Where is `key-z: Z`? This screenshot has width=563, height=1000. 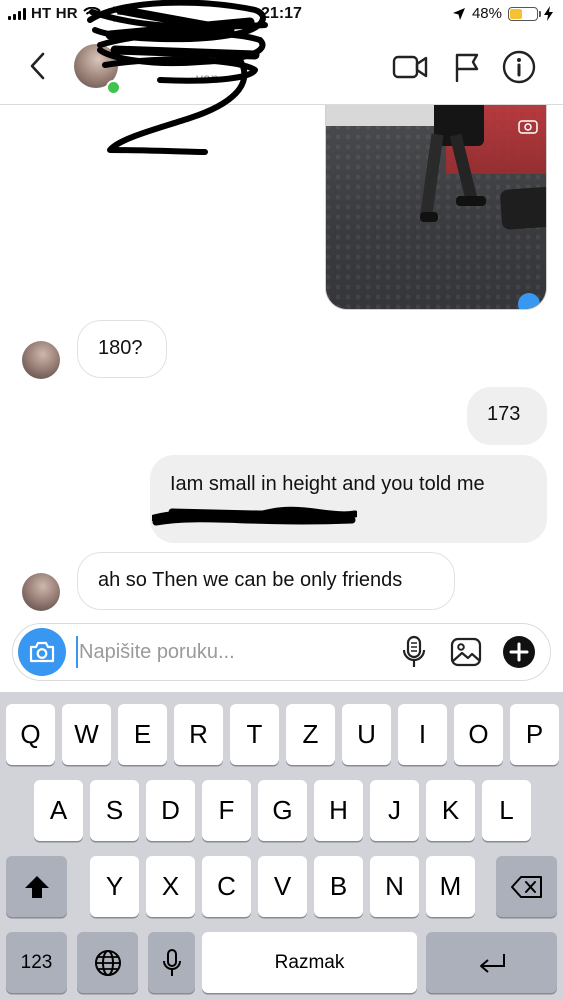 key-z: Z is located at coordinates (310, 734).